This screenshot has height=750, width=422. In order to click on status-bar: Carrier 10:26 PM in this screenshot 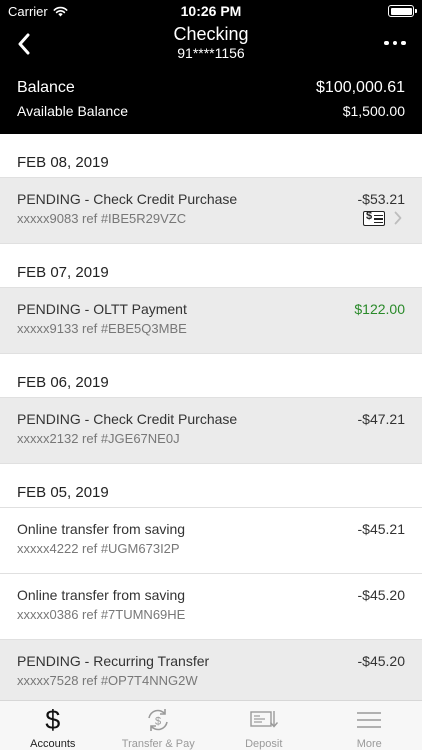, I will do `click(211, 11)`.